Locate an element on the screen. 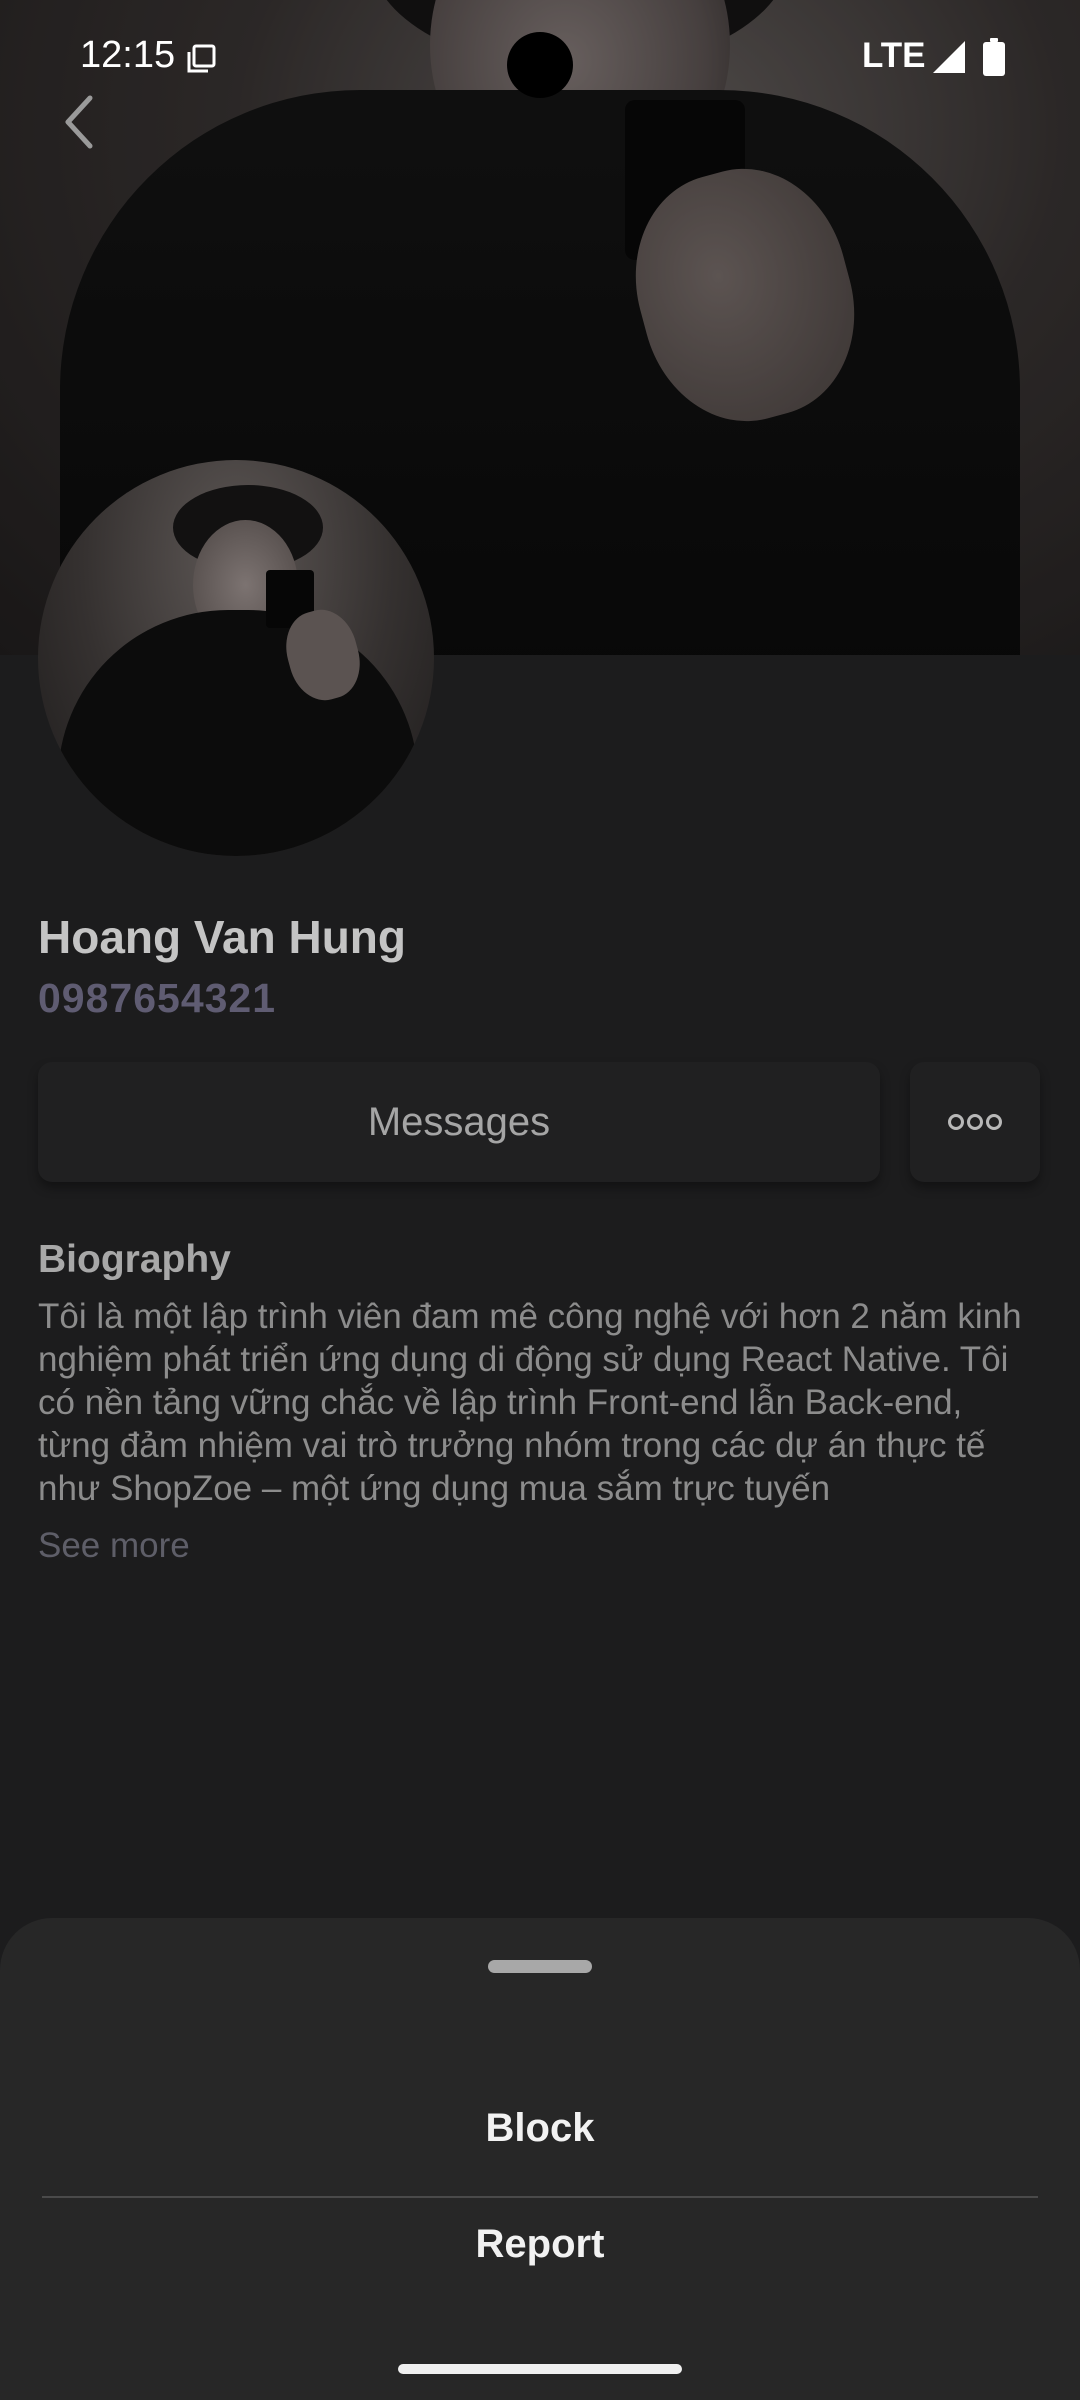  avatar is located at coordinates (236, 658).